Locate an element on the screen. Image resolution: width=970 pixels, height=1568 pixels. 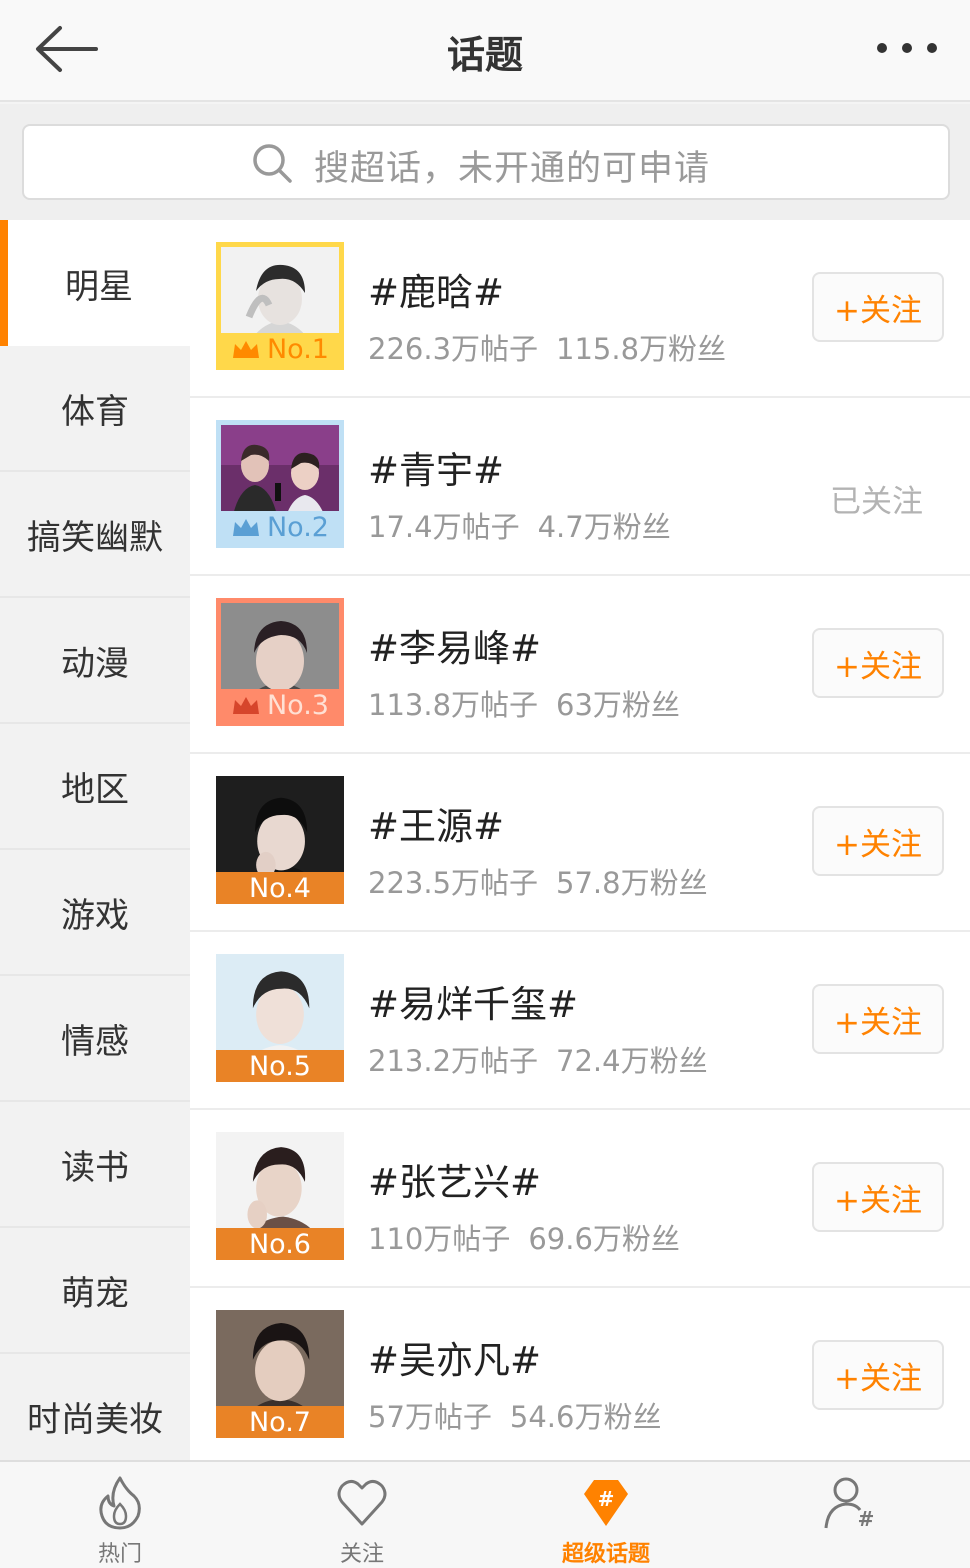
topic-stats: 17.4万帖子 4.7万粉丝 is located at coordinates (519, 525).